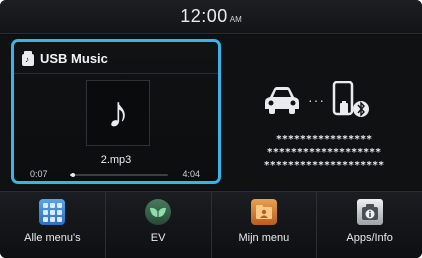 This screenshot has width=422, height=258. What do you see at coordinates (282, 100) in the screenshot?
I see `car-icon` at bounding box center [282, 100].